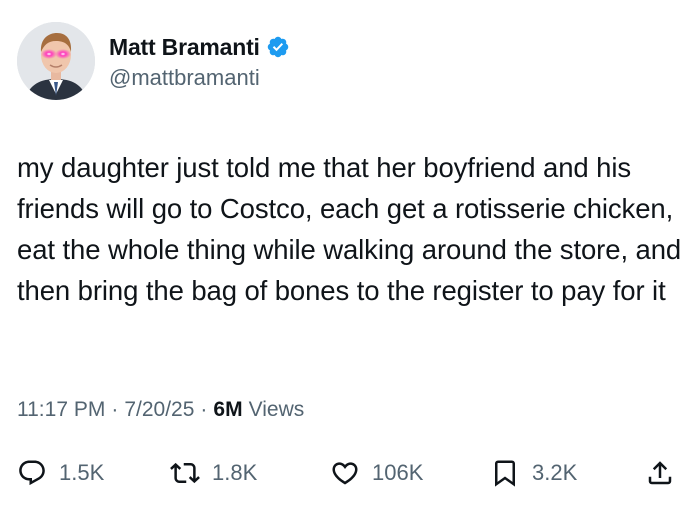 Image resolution: width=700 pixels, height=512 pixels. I want to click on avatar-image, so click(56, 61).